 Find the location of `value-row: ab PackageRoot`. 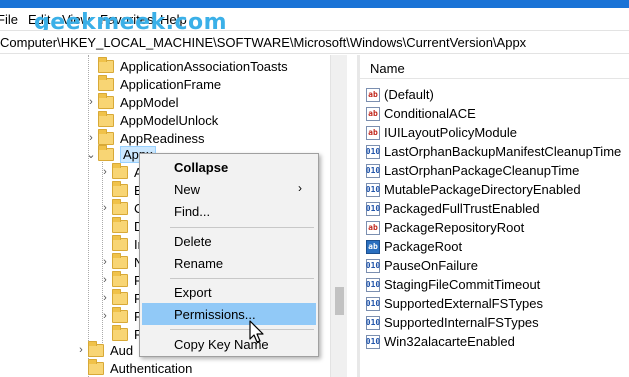

value-row: ab PackageRoot is located at coordinates (414, 246).